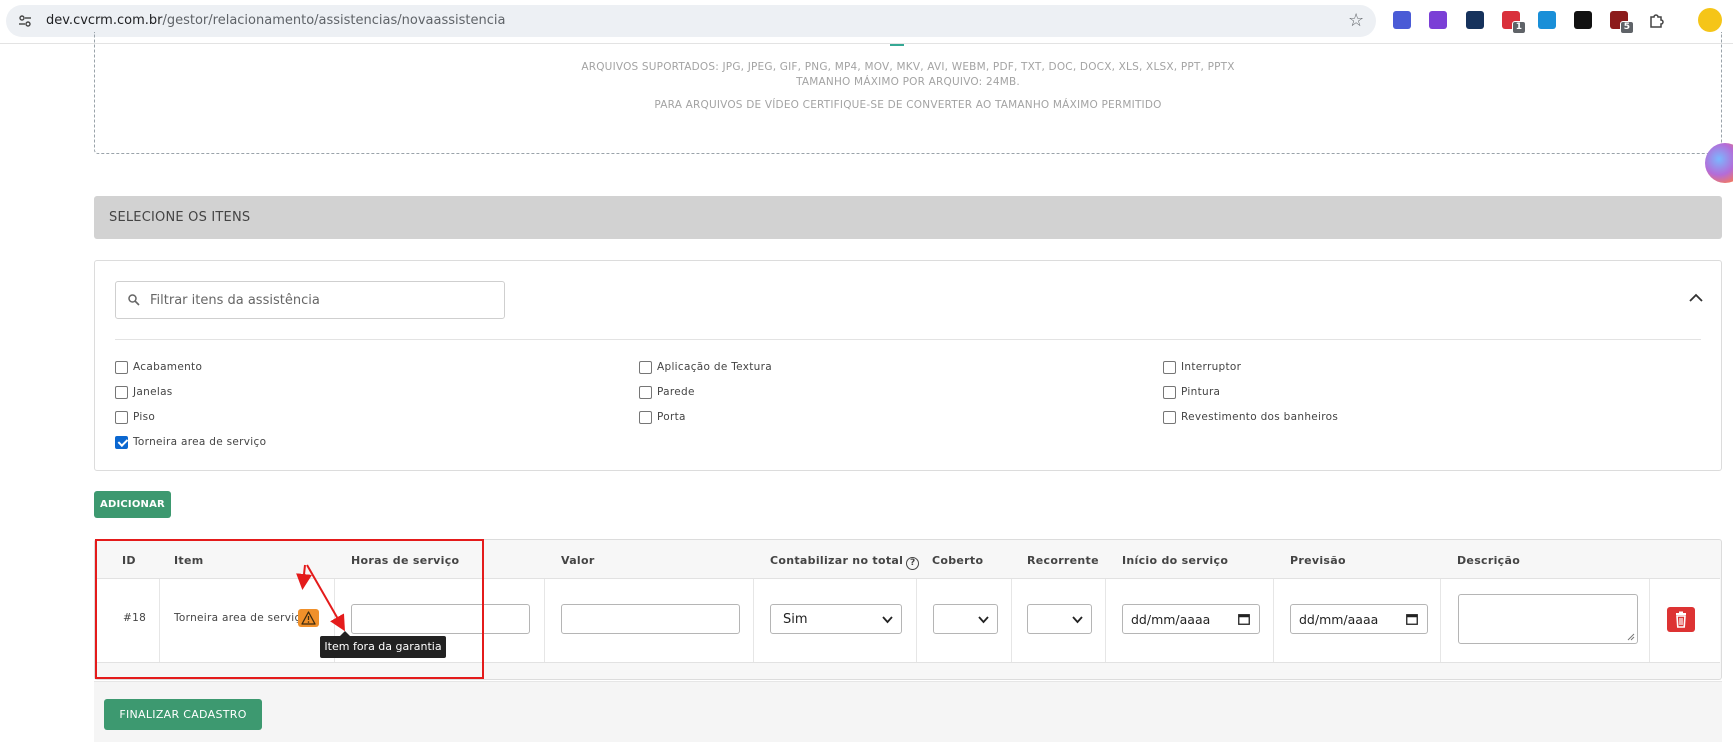 Image resolution: width=1733 pixels, height=742 pixels. I want to click on item-checkbox-pintura: Pintura, so click(1191, 392).